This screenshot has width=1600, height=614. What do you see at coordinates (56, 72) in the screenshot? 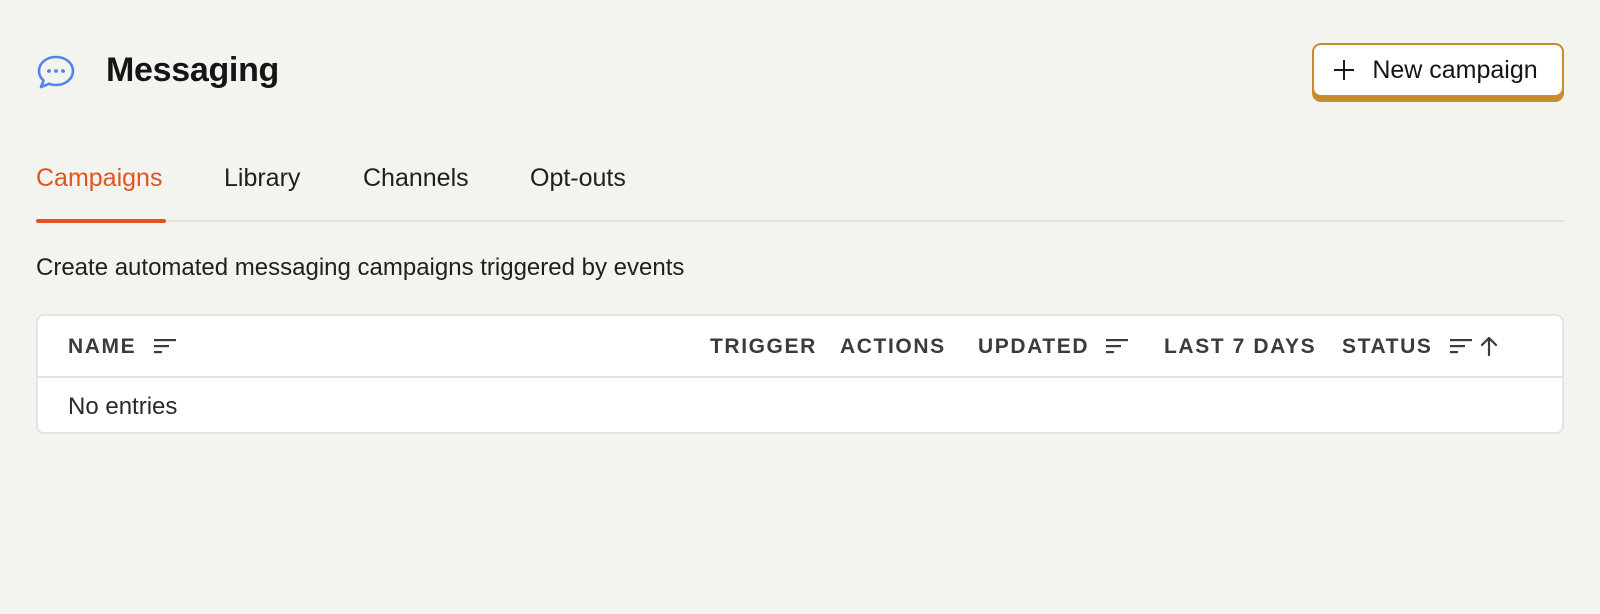
I see `chat-bubble-icon` at bounding box center [56, 72].